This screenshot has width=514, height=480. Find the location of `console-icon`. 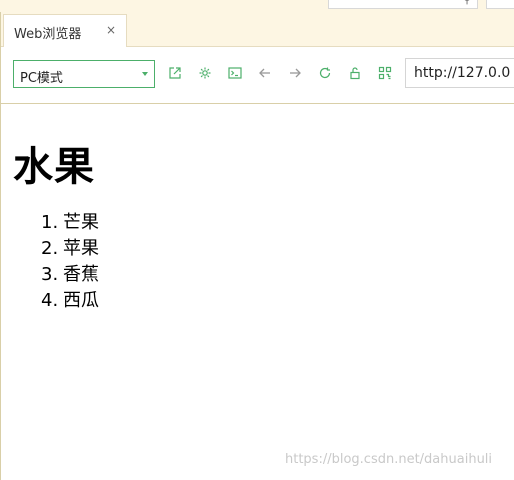

console-icon is located at coordinates (235, 73).